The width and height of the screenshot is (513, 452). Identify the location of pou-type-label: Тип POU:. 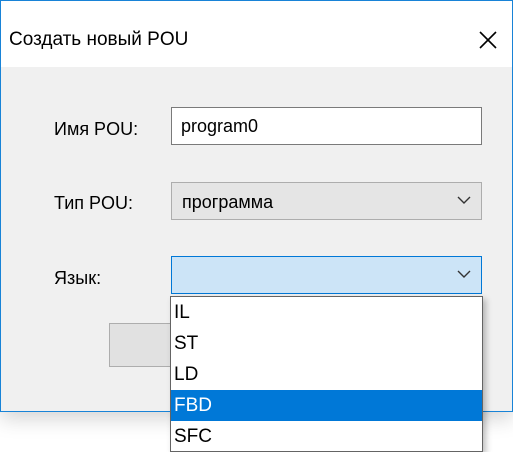
(94, 203).